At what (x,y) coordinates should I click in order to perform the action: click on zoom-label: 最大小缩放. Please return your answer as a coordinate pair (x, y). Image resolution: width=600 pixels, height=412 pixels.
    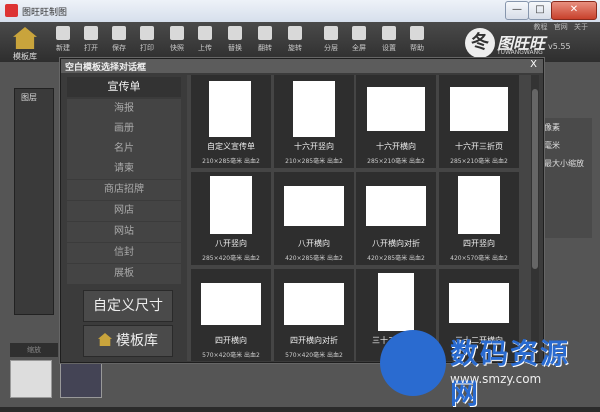
    Looking at the image, I should click on (564, 163).